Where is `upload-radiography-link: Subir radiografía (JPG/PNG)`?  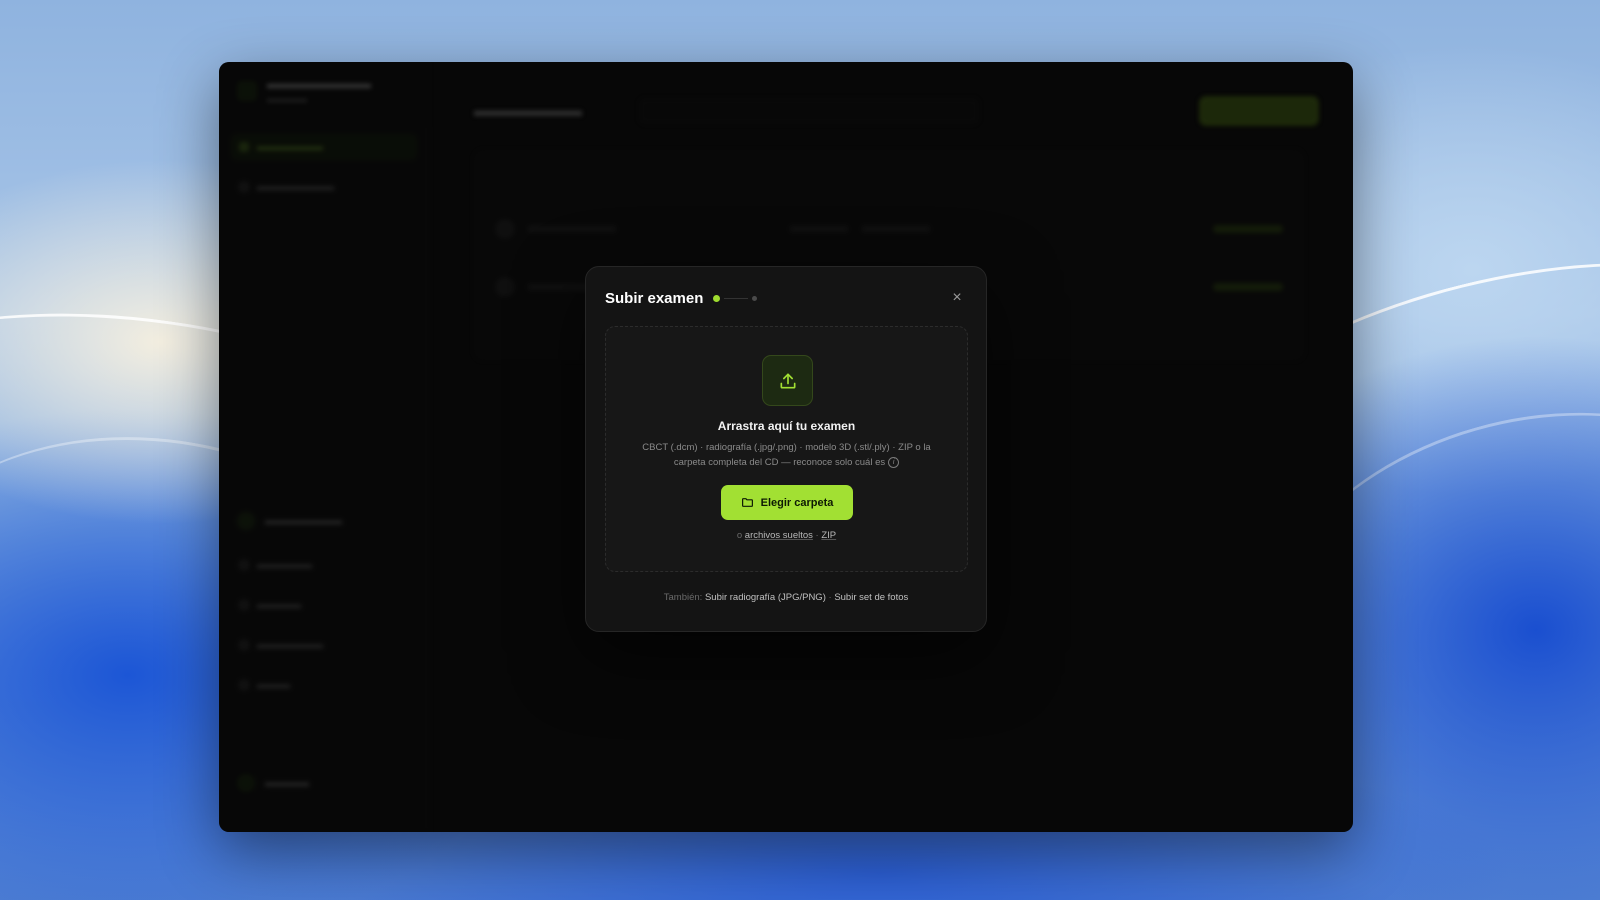
upload-radiography-link: Subir radiografía (JPG/PNG) is located at coordinates (765, 597).